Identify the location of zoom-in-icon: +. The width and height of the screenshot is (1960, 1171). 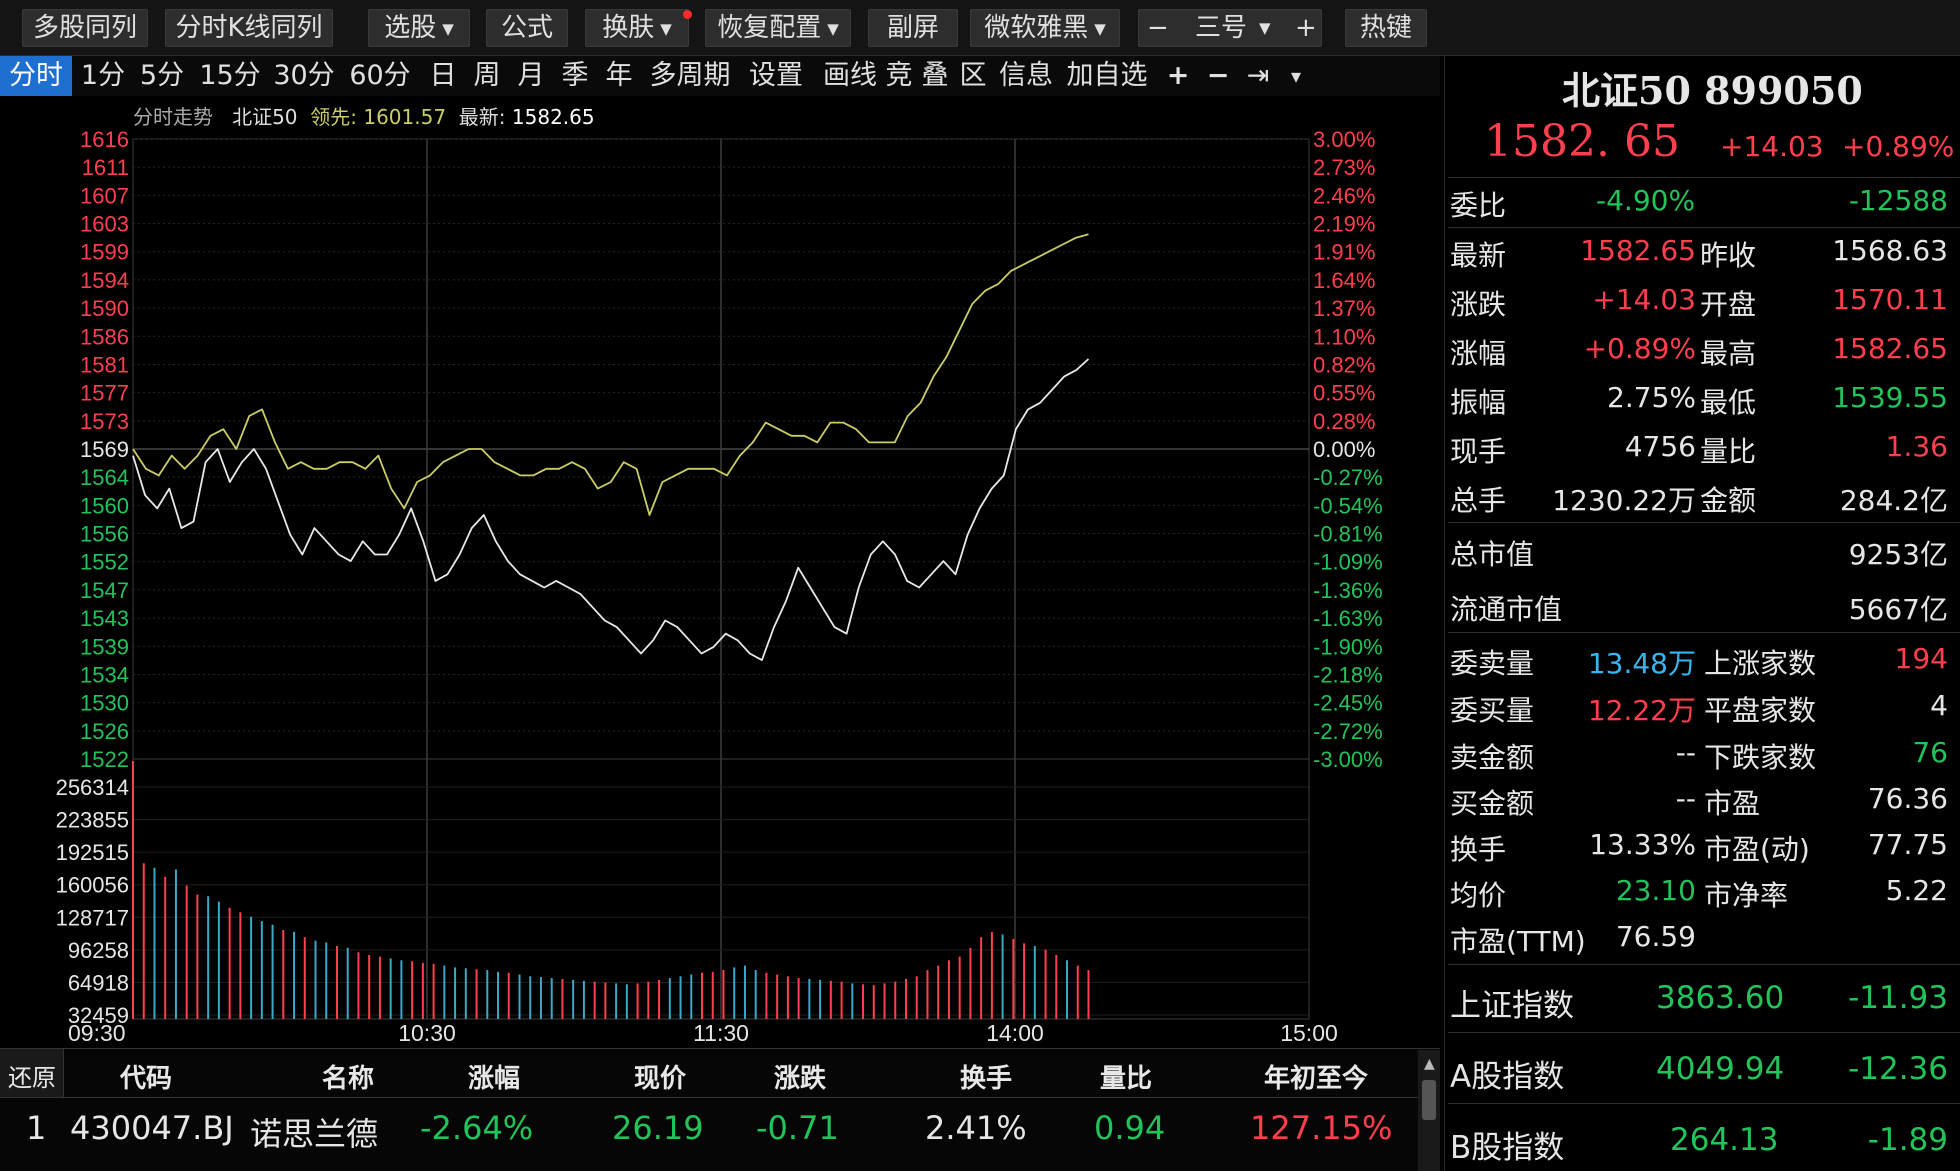
(1178, 76).